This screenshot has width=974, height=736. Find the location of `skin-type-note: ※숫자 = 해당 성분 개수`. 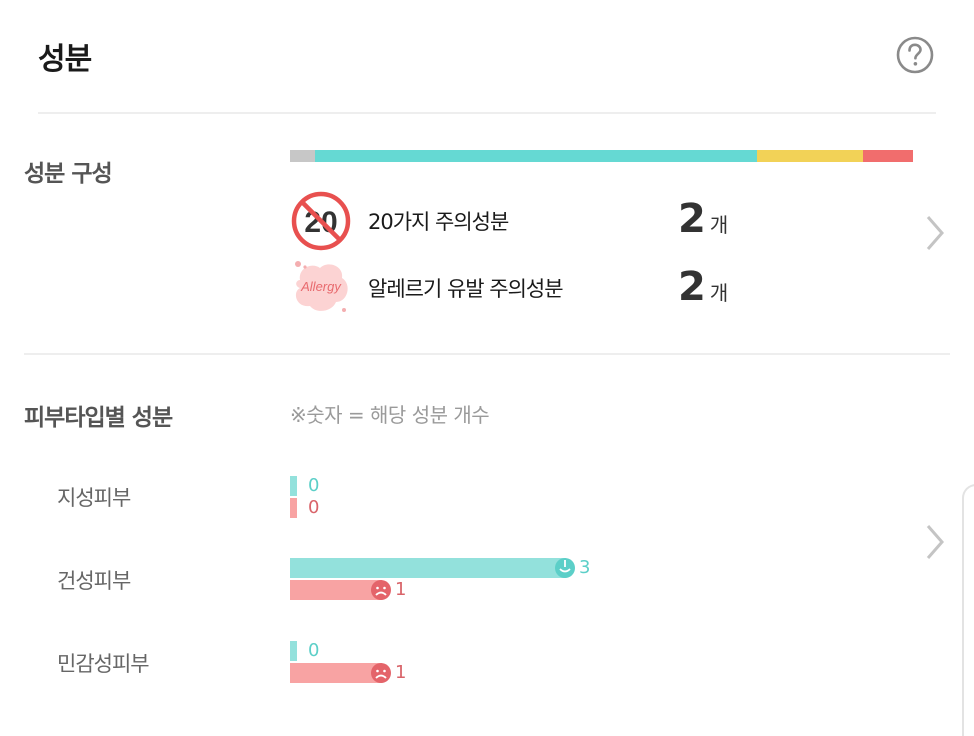

skin-type-note: ※숫자 = 해당 성분 개수 is located at coordinates (390, 415).